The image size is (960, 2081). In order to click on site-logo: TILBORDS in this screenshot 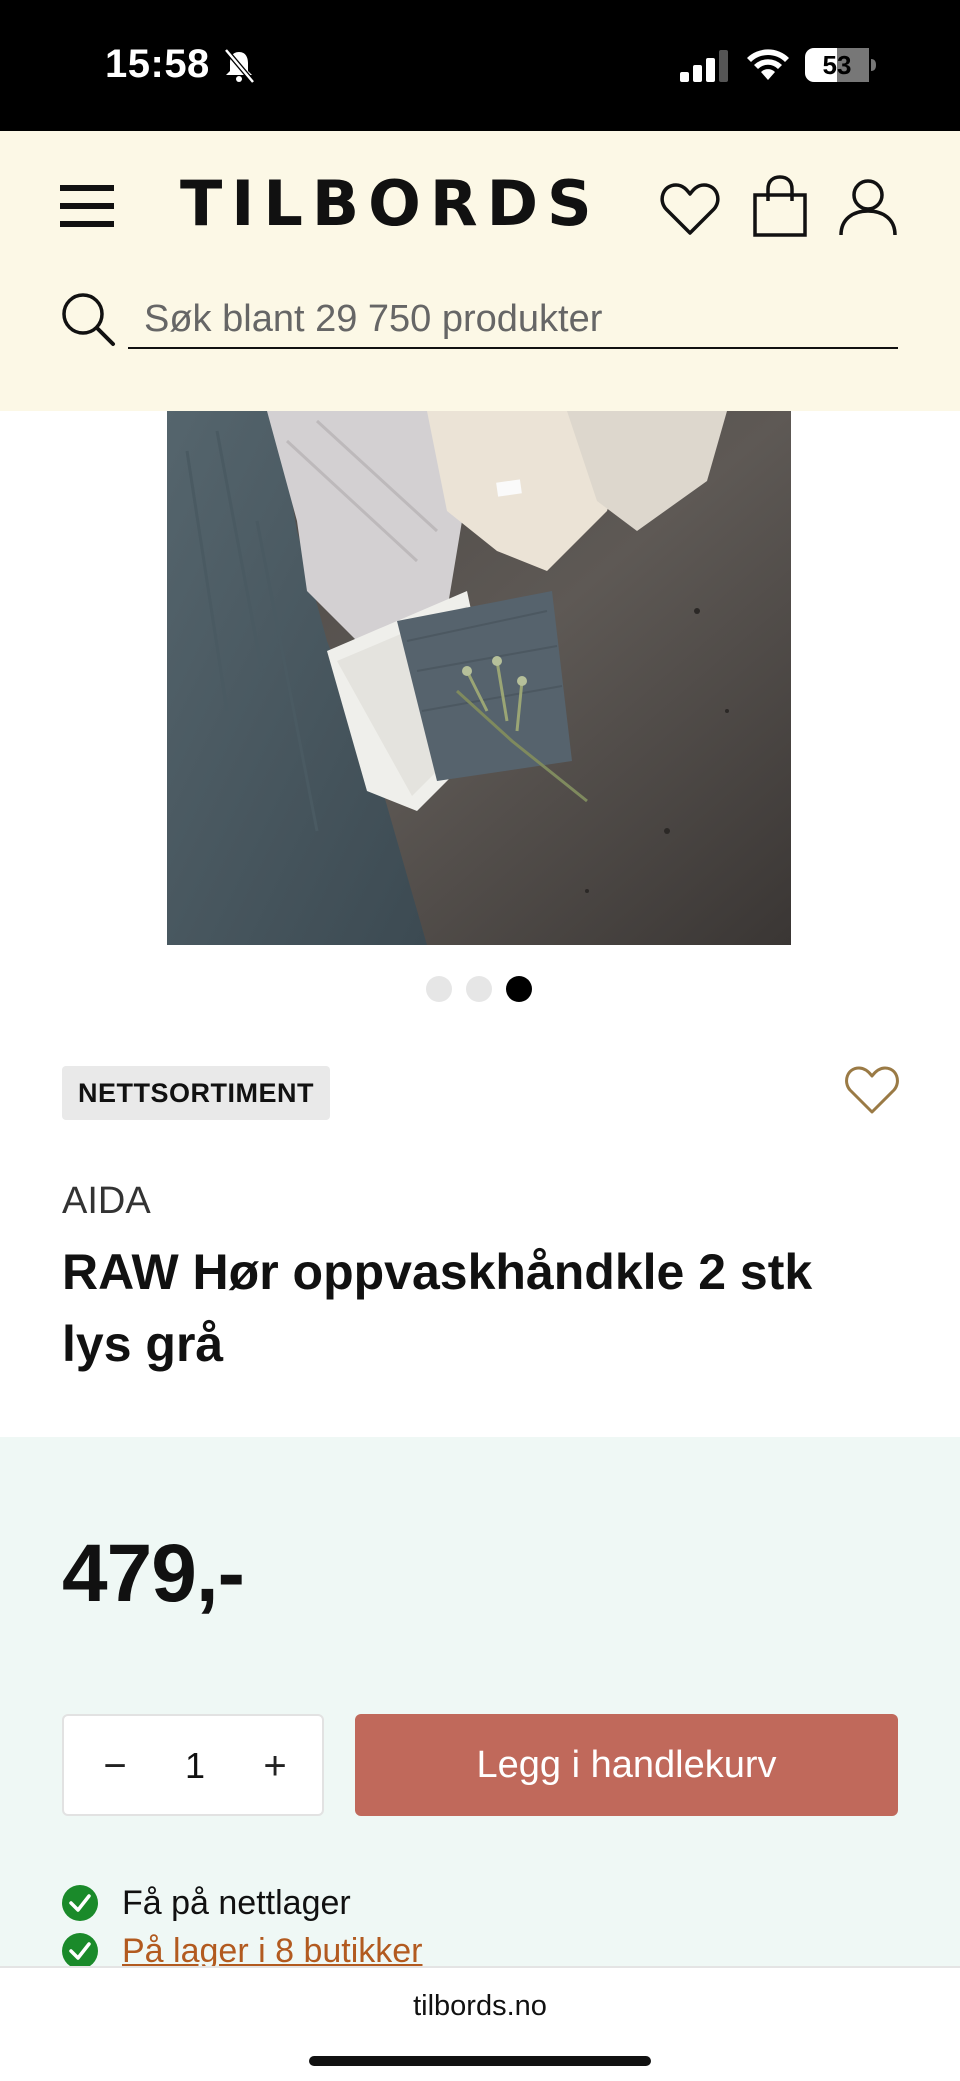, I will do `click(390, 203)`.